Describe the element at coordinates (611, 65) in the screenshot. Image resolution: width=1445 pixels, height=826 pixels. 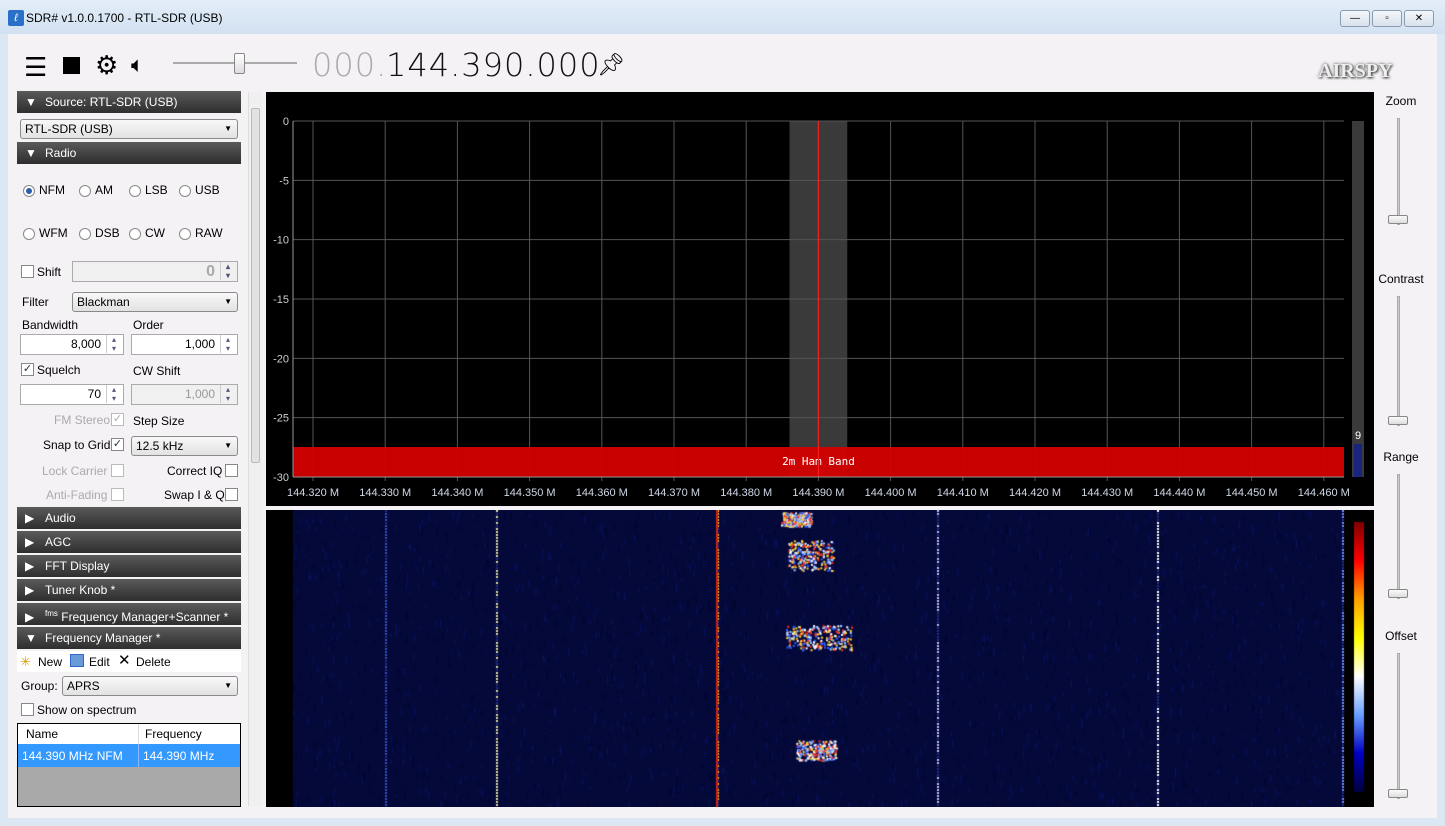
I see `pin-icon: 📌︎` at that location.